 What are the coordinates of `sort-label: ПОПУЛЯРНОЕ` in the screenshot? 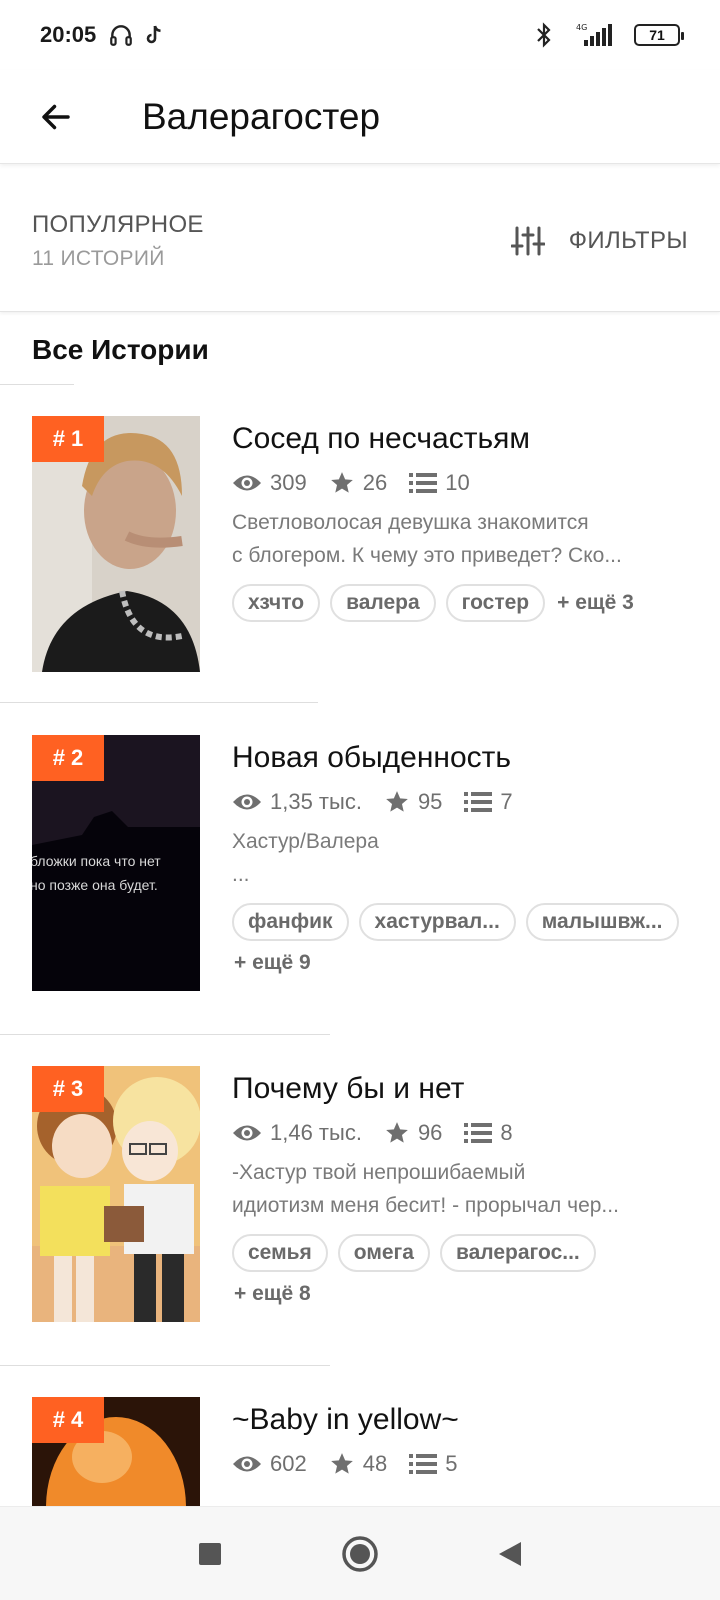 It's located at (118, 224).